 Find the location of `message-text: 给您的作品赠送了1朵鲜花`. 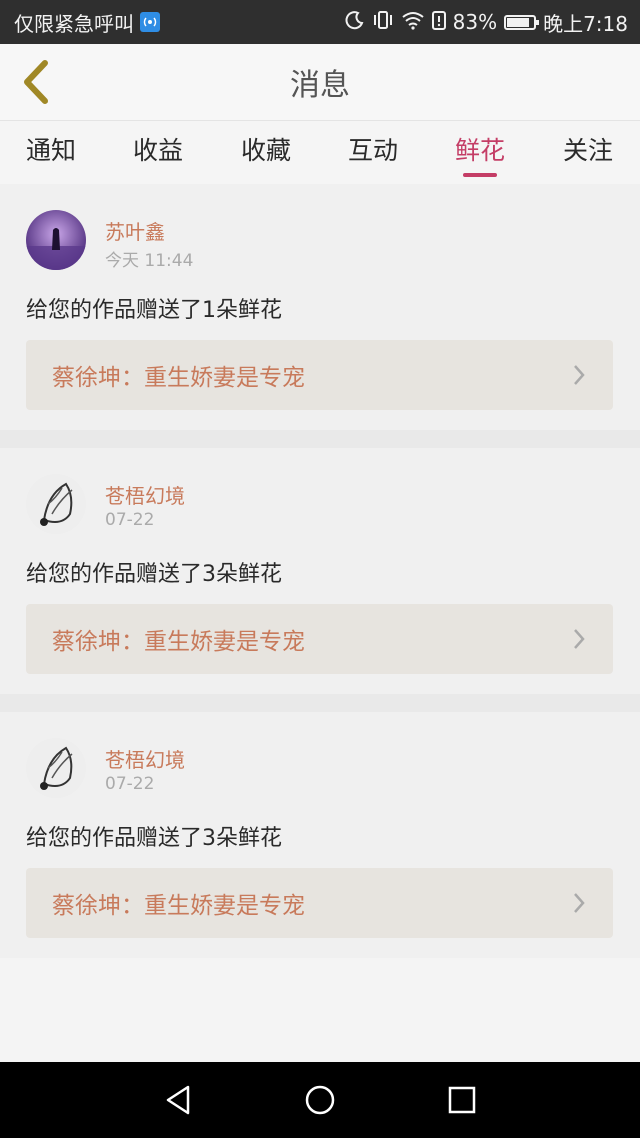

message-text: 给您的作品赠送了1朵鲜花 is located at coordinates (154, 310).